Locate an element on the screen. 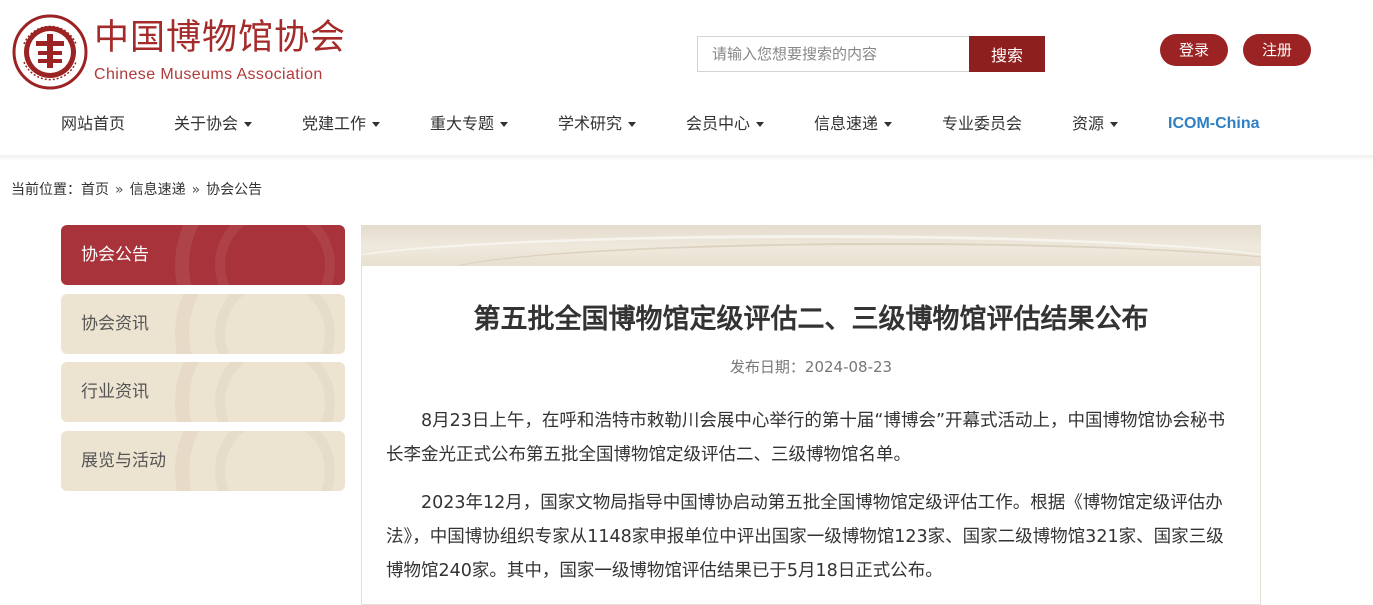 The image size is (1373, 605). nav-item-news: 信息速递 is located at coordinates (853, 124).